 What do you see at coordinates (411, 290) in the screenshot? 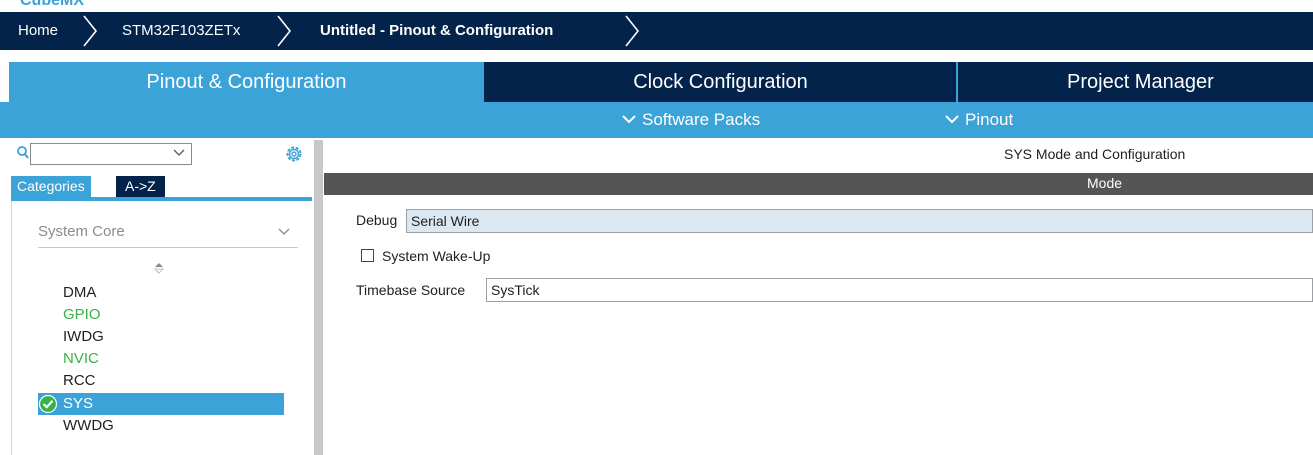
I see `timebase-source-label: Timebase Source` at bounding box center [411, 290].